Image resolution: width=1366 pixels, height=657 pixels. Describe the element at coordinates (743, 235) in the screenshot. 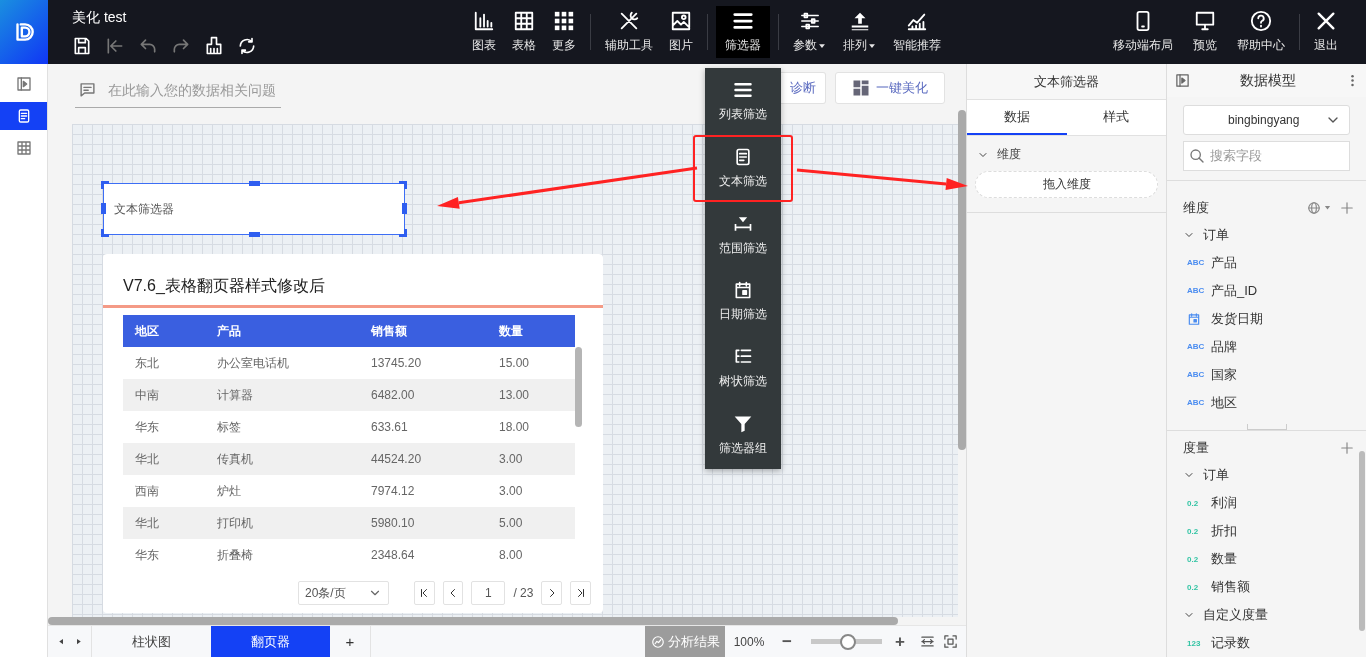

I see `filter-menu-item: 范围筛选` at that location.